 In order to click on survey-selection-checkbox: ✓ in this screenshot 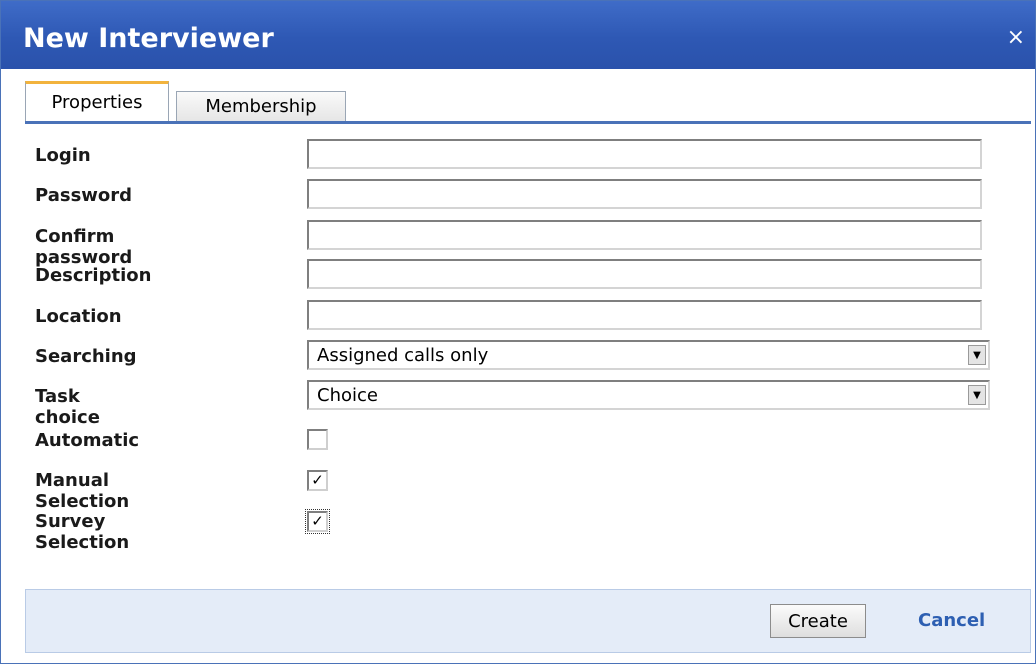, I will do `click(317, 521)`.